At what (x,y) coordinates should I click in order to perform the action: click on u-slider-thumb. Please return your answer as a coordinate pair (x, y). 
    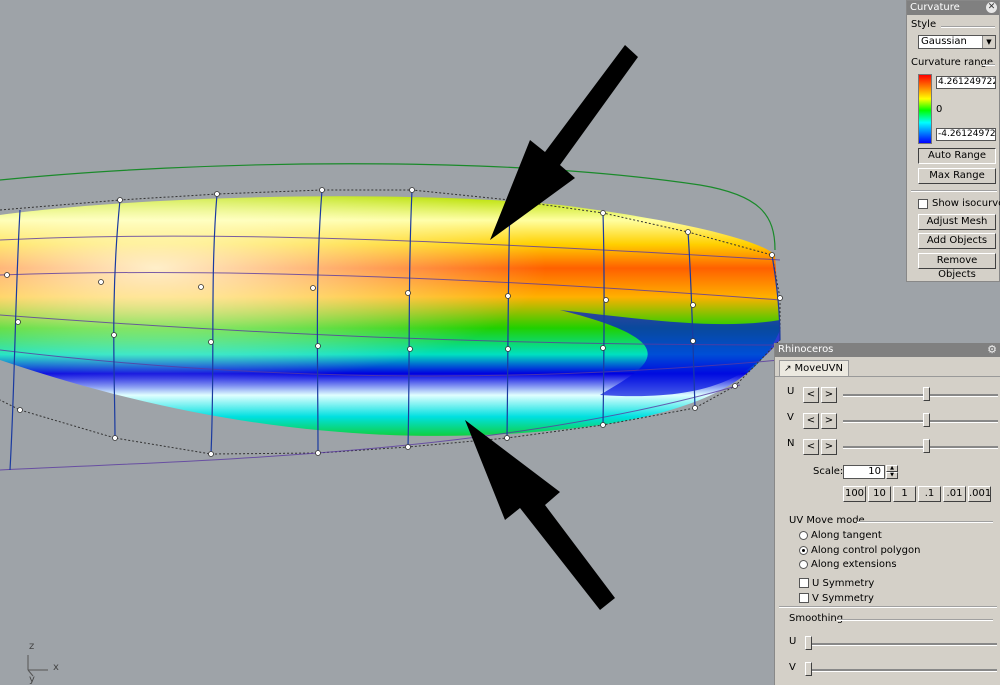
    Looking at the image, I should click on (926, 394).